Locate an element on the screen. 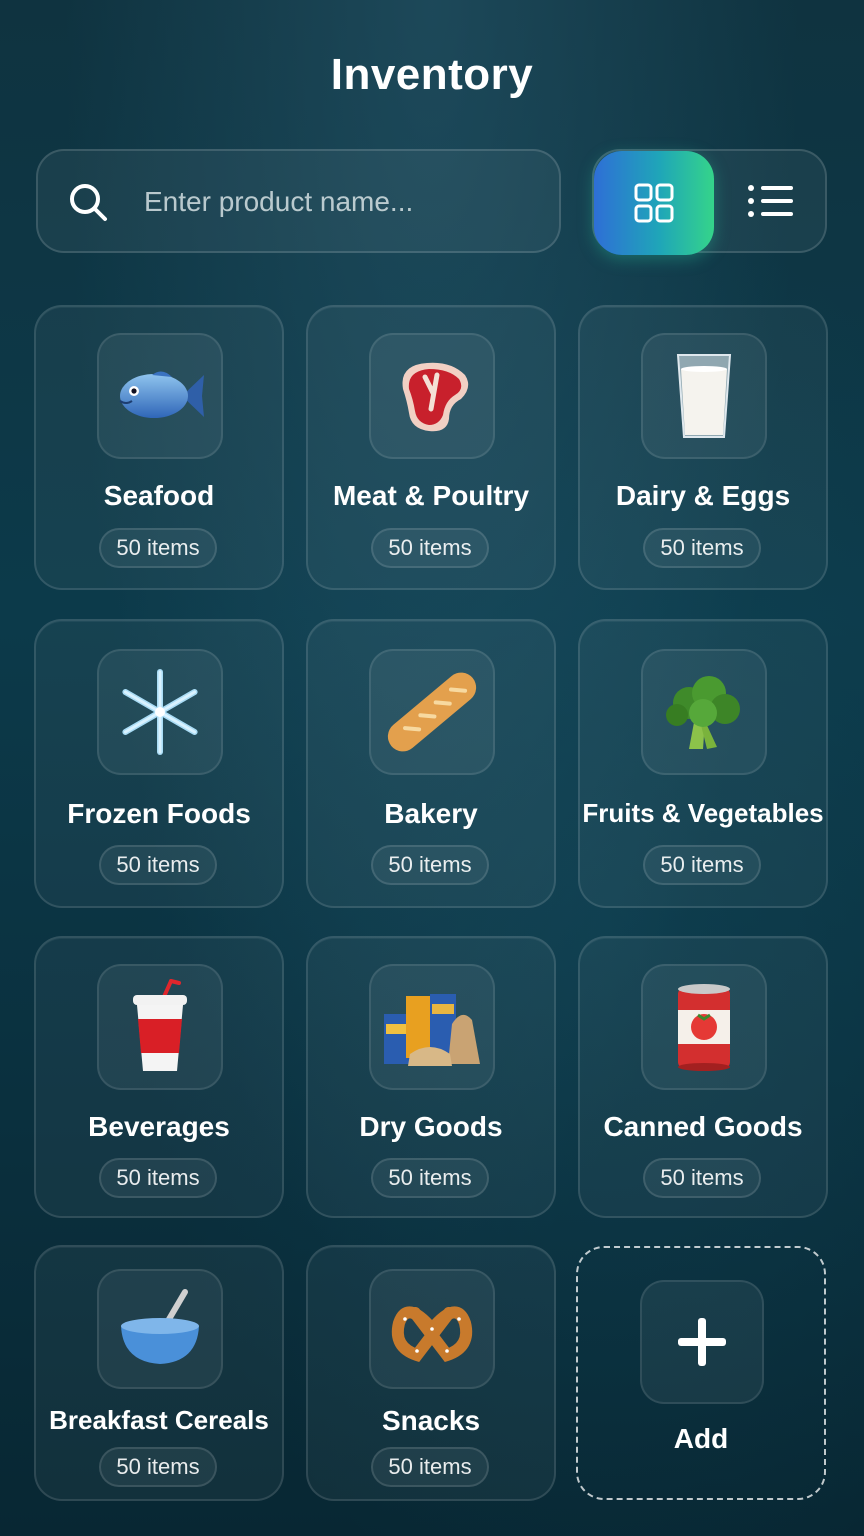 Image resolution: width=864 pixels, height=1536 pixels. milk-icon is located at coordinates (704, 396).